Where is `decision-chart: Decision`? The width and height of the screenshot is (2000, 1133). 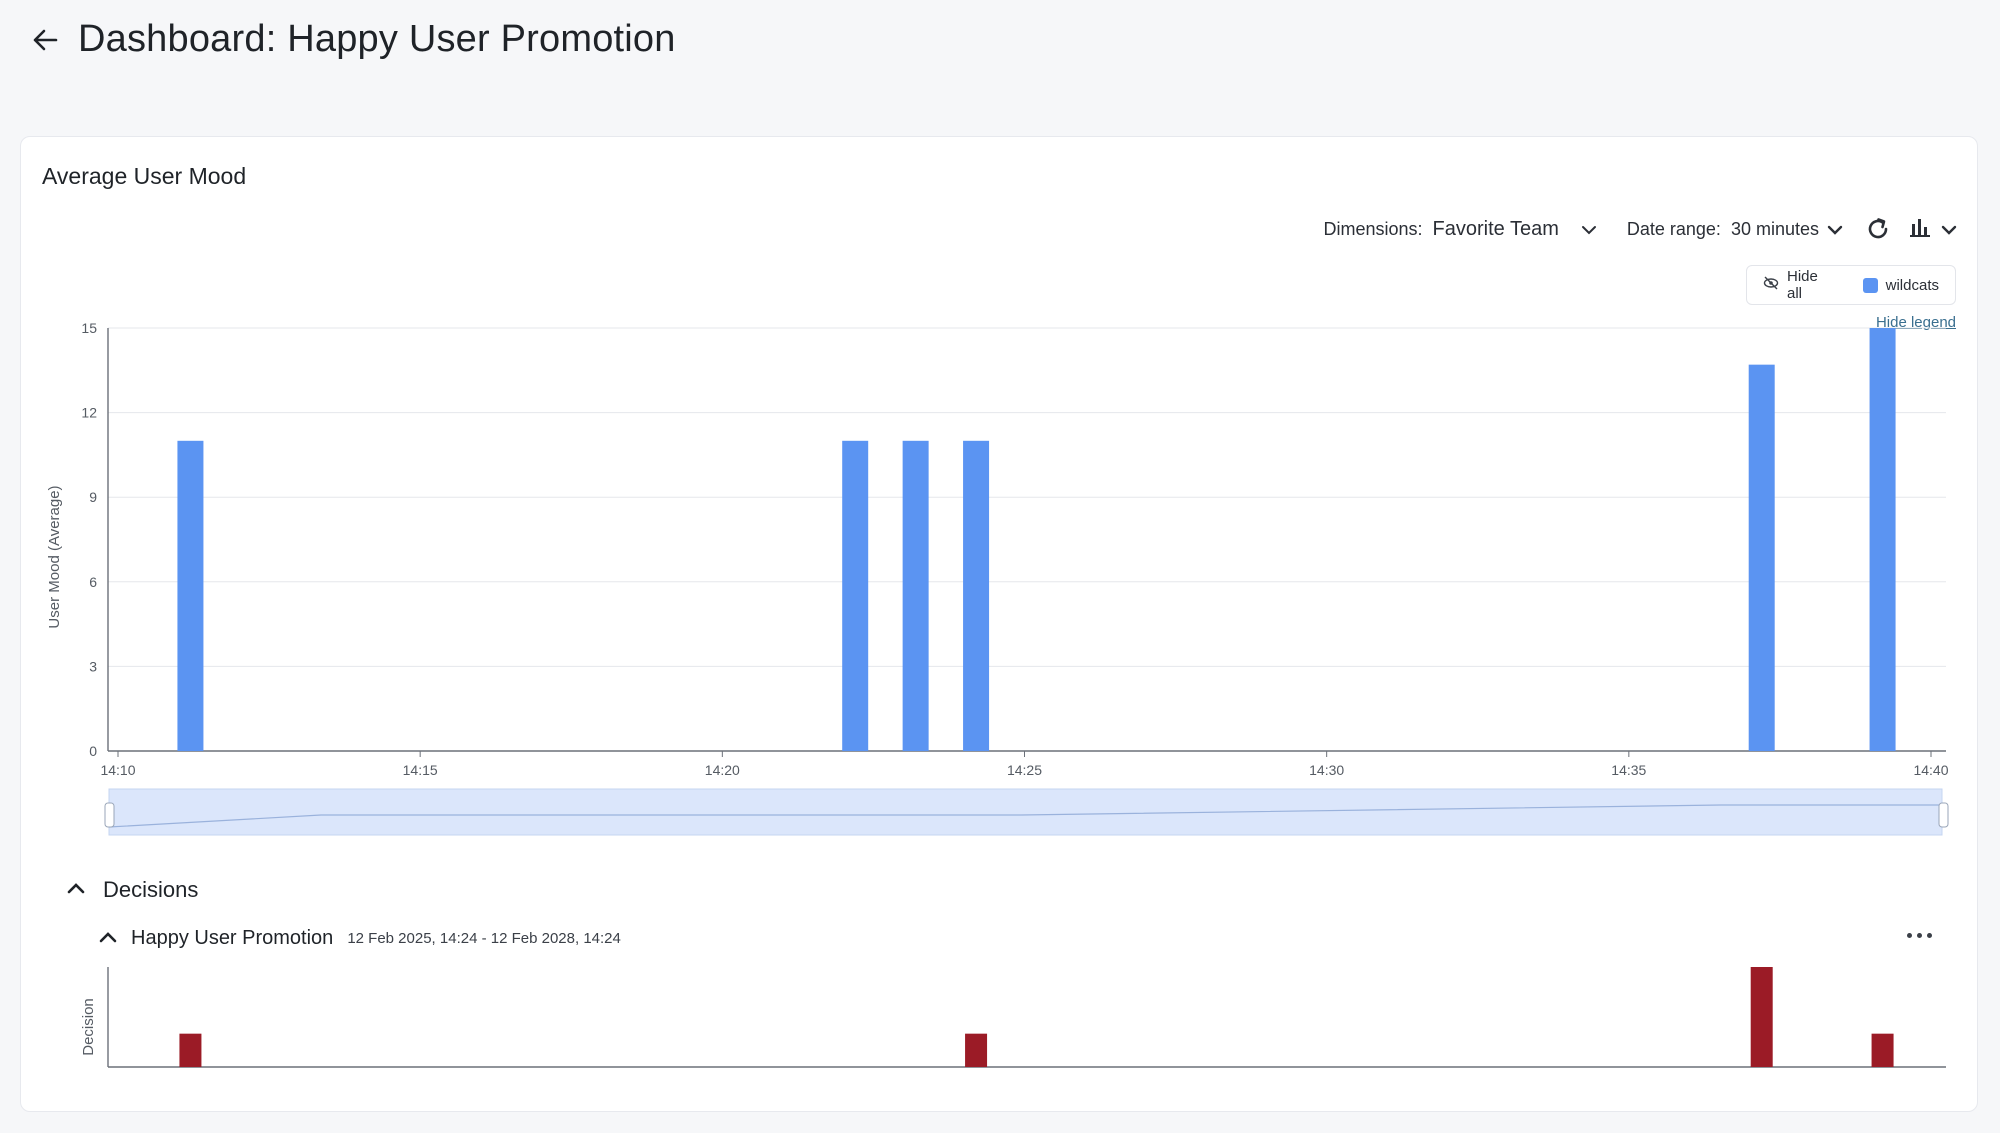
decision-chart: Decision is located at coordinates (1013, 1017).